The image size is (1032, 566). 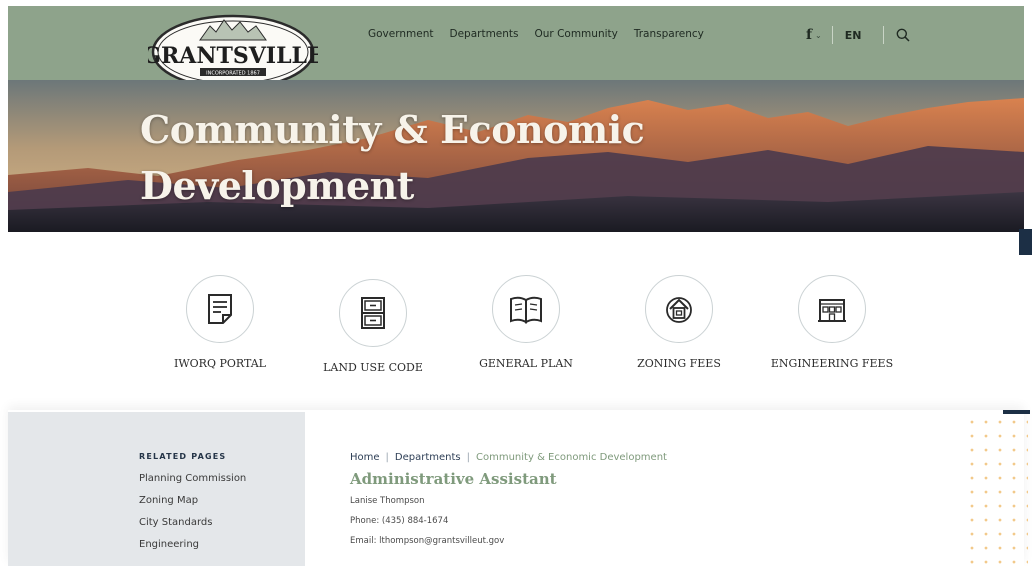 I want to click on contact-phone: Phone: (435) 884-1674, so click(x=399, y=521).